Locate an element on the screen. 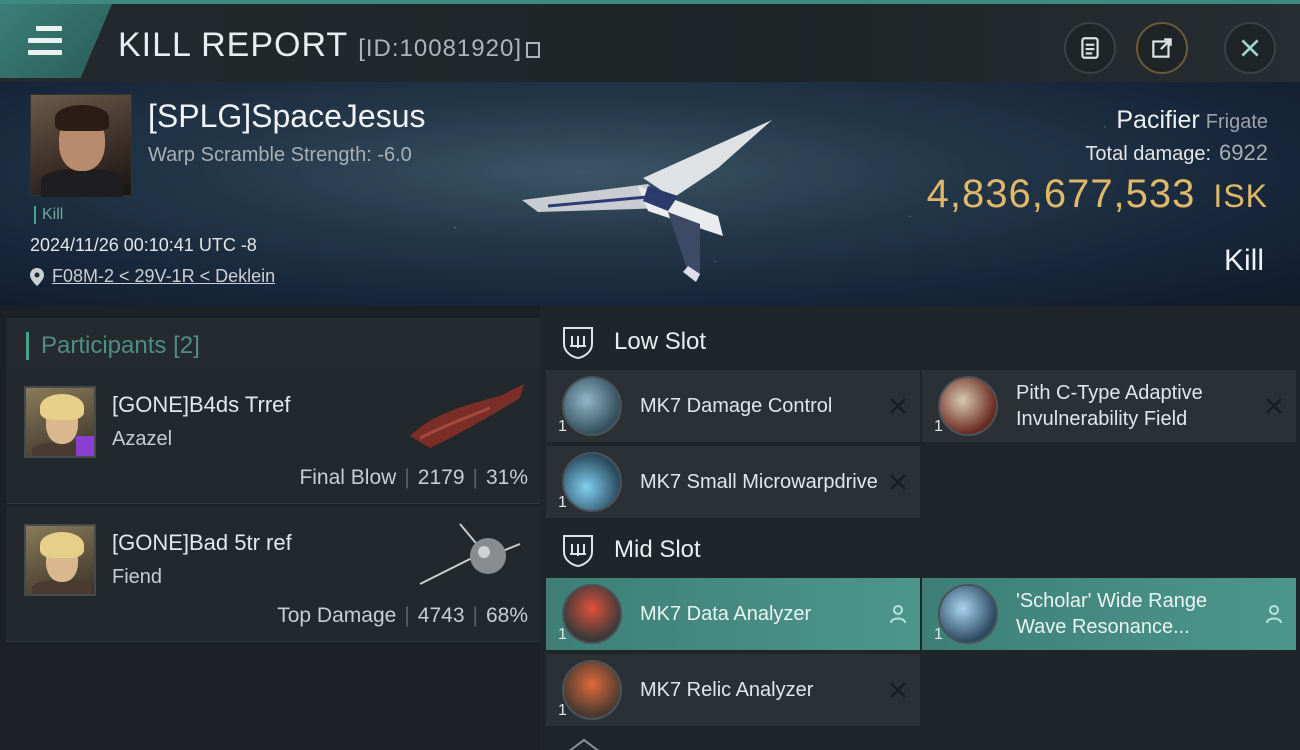 Image resolution: width=1300 pixels, height=750 pixels. participant-percent: 31% is located at coordinates (506, 477).